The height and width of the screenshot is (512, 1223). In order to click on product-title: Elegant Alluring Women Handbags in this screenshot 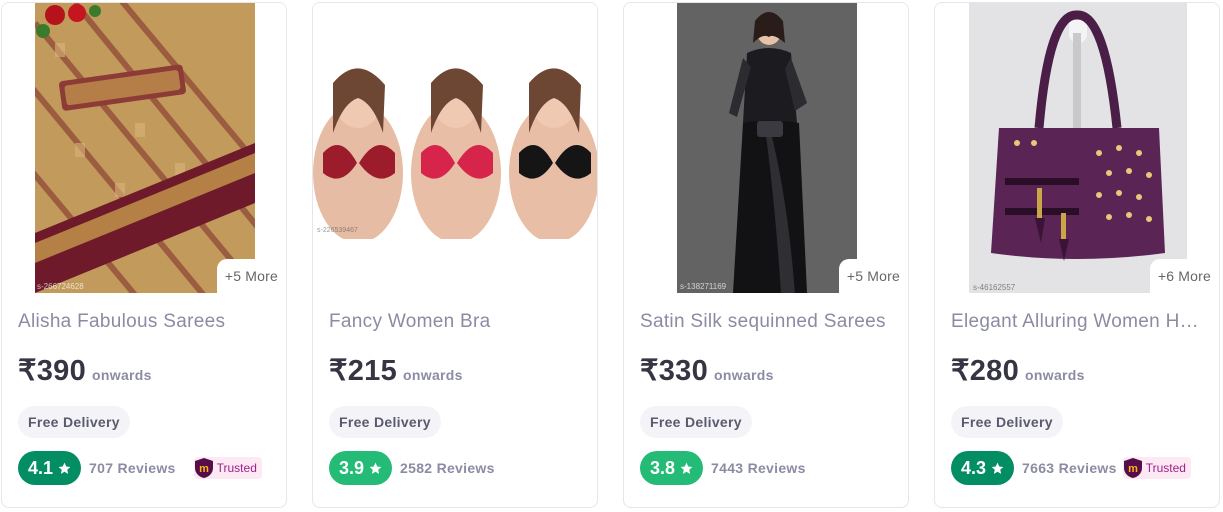, I will do `click(1079, 322)`.